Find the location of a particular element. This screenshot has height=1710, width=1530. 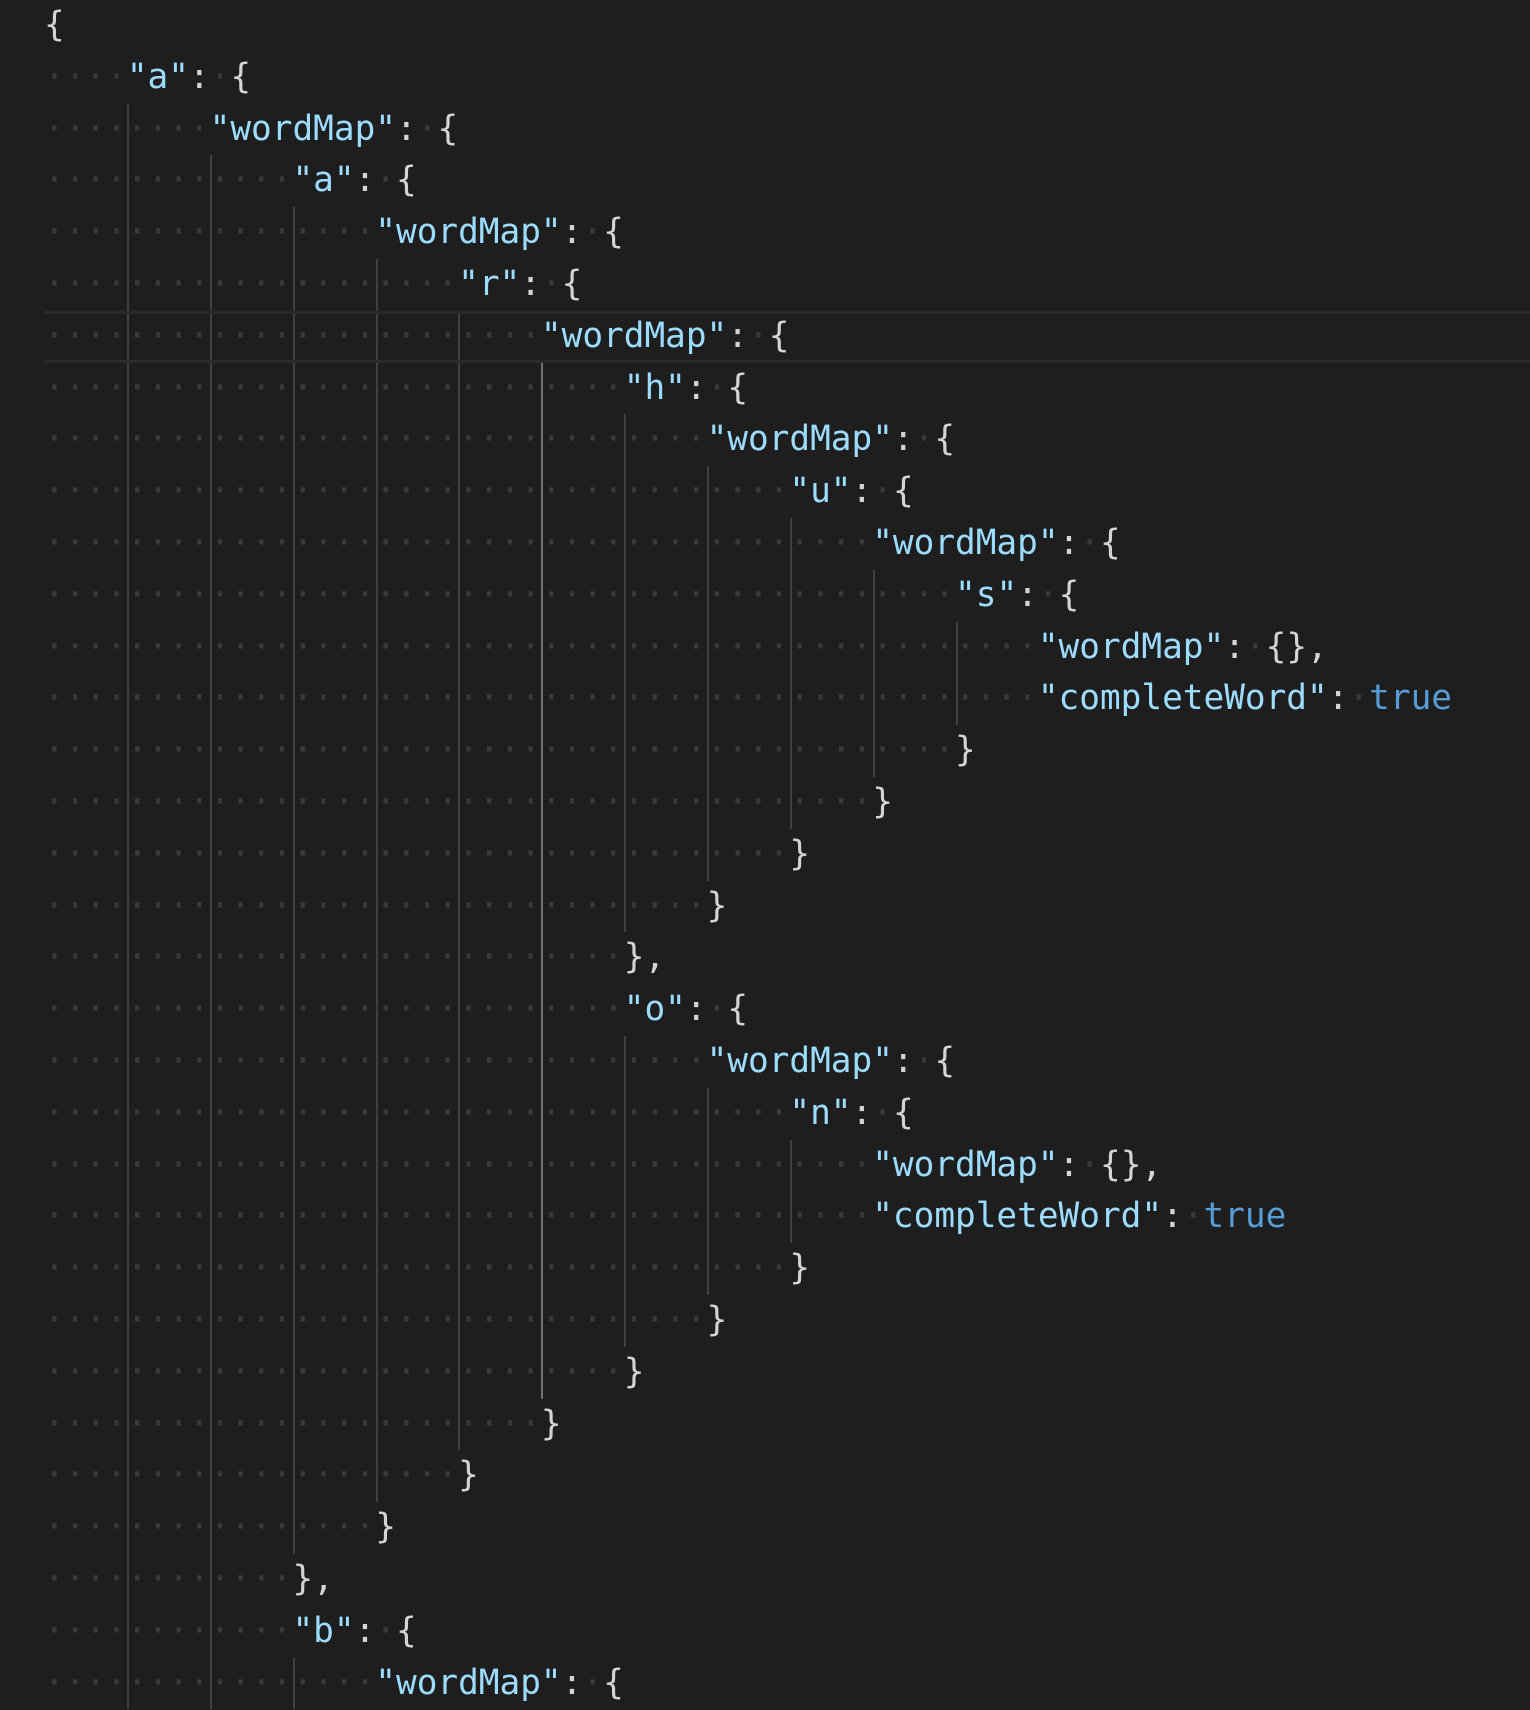

json-key: "n" is located at coordinates (820, 1112).